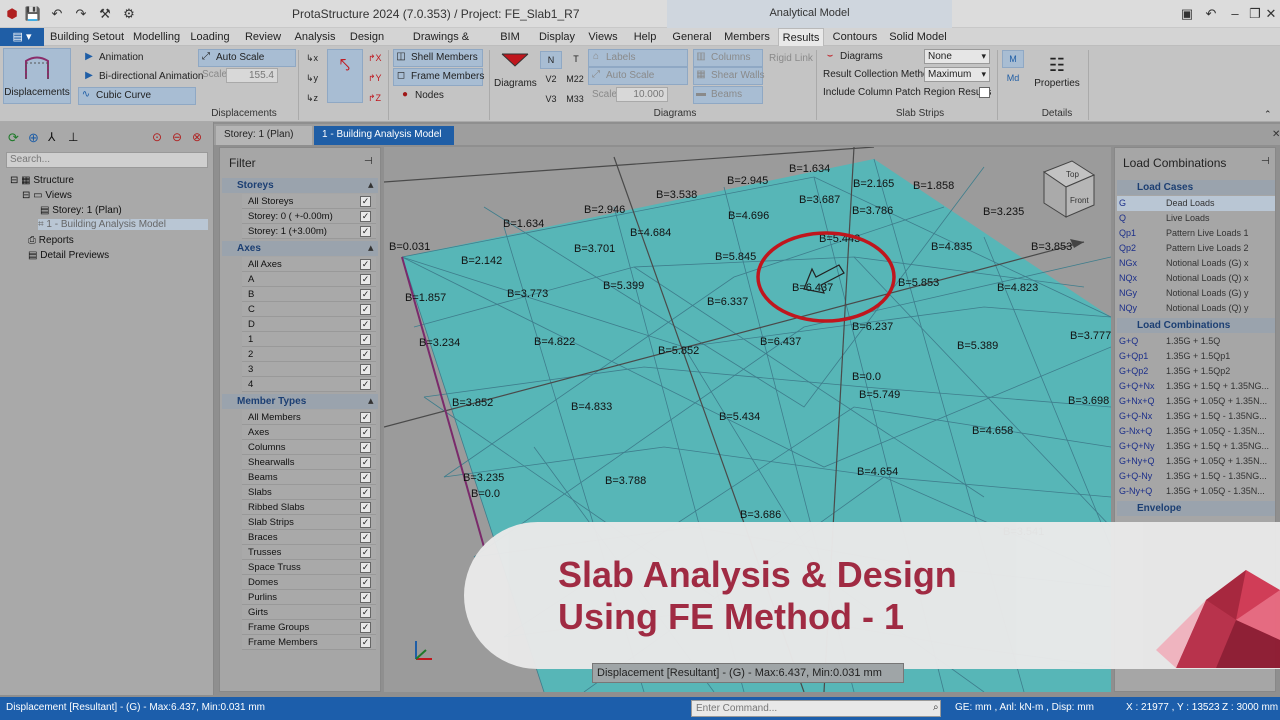  Describe the element at coordinates (142, 77) in the screenshot. I see `bidirectional-animation-button: ▶ Bi-directional Animation` at that location.